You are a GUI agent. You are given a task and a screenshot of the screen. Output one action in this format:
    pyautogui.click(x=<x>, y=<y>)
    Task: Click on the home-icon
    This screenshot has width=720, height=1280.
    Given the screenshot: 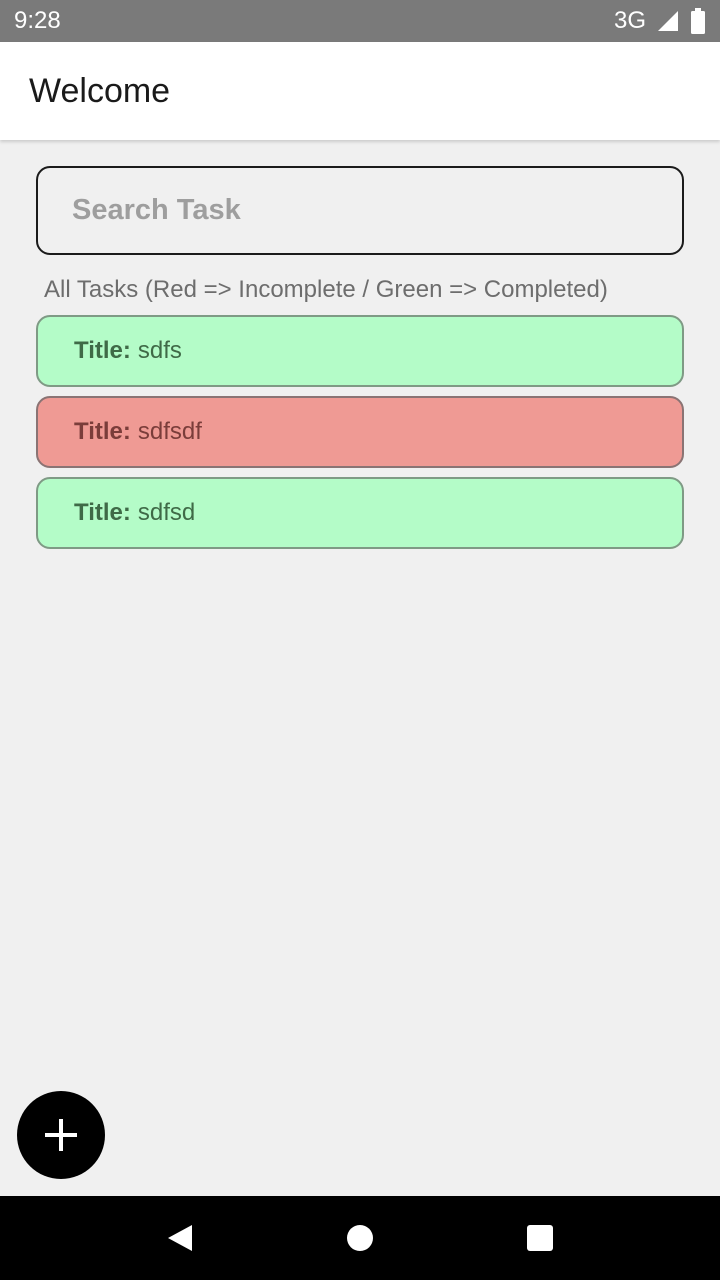 What is the action you would take?
    pyautogui.click(x=360, y=1238)
    